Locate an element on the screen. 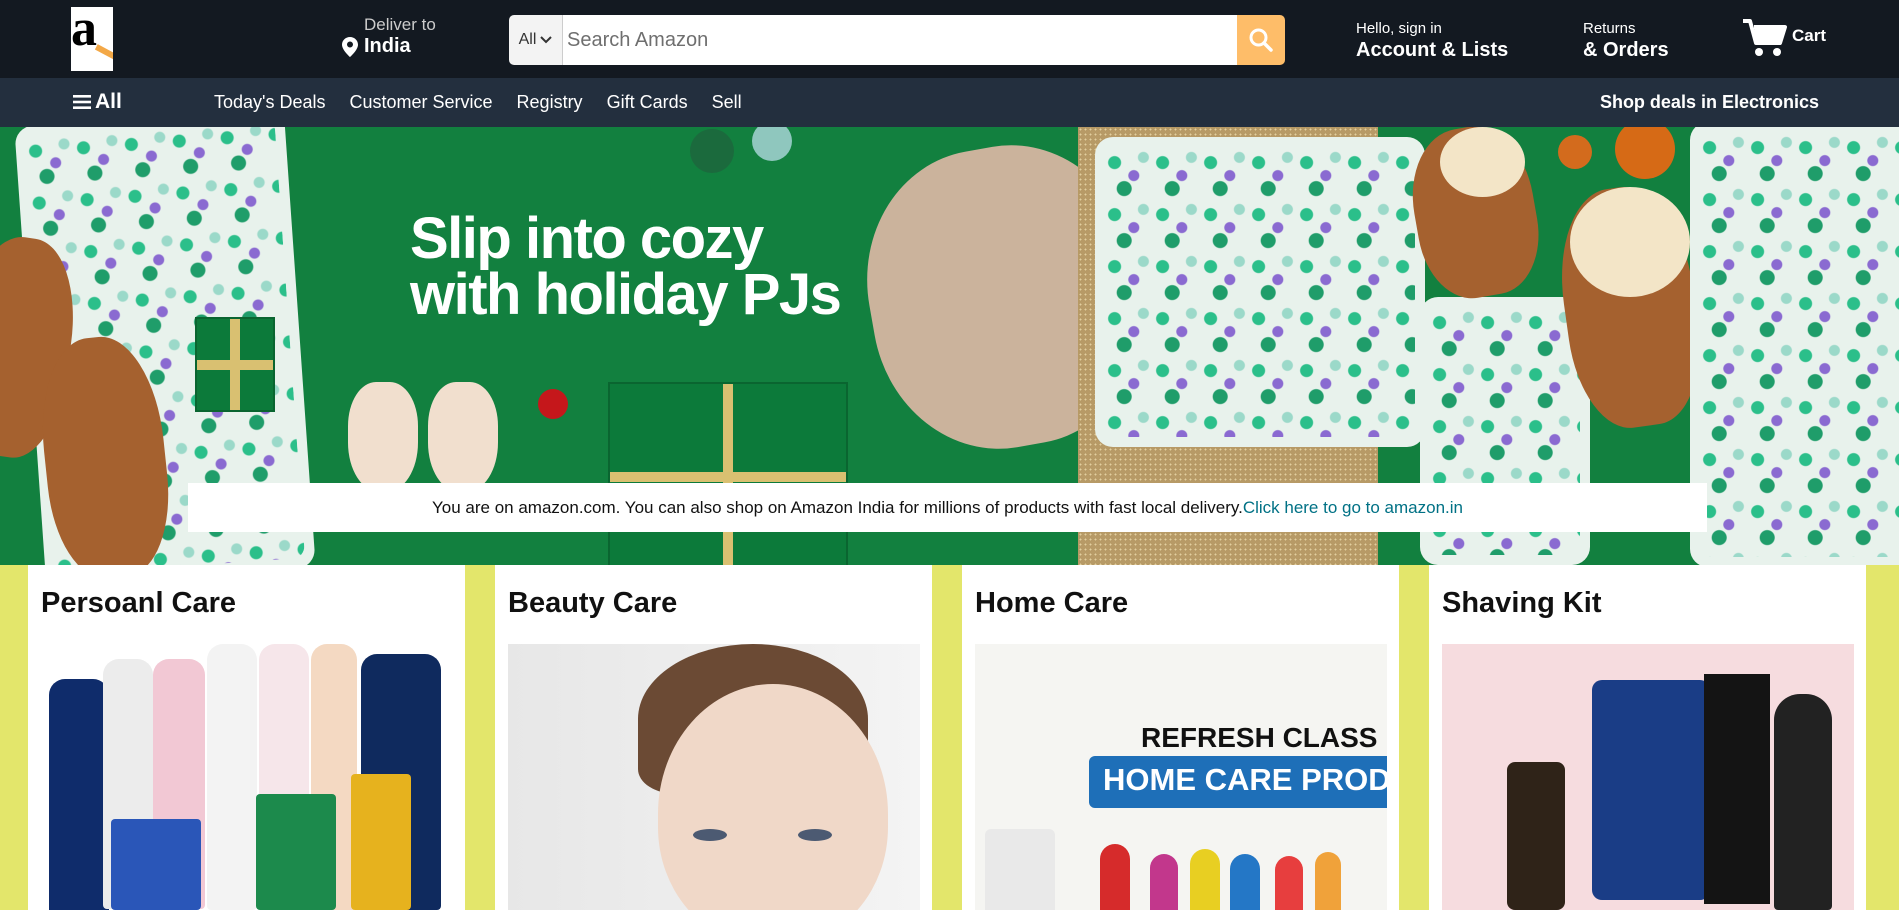  home-care-banner-heading: REFRESH CLASS is located at coordinates (1259, 737).